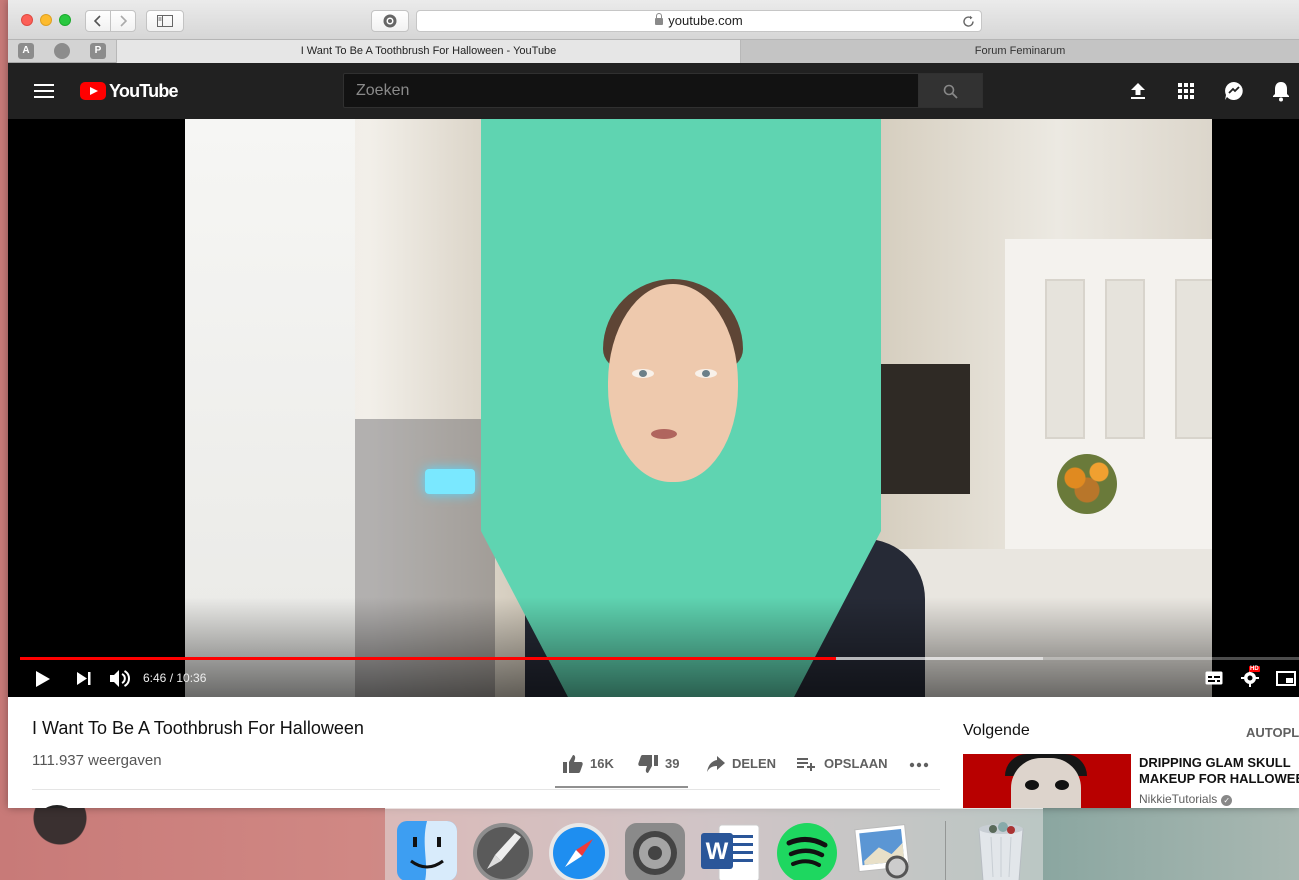 The width and height of the screenshot is (1299, 880). What do you see at coordinates (1286, 678) in the screenshot?
I see `miniplayer-icon` at bounding box center [1286, 678].